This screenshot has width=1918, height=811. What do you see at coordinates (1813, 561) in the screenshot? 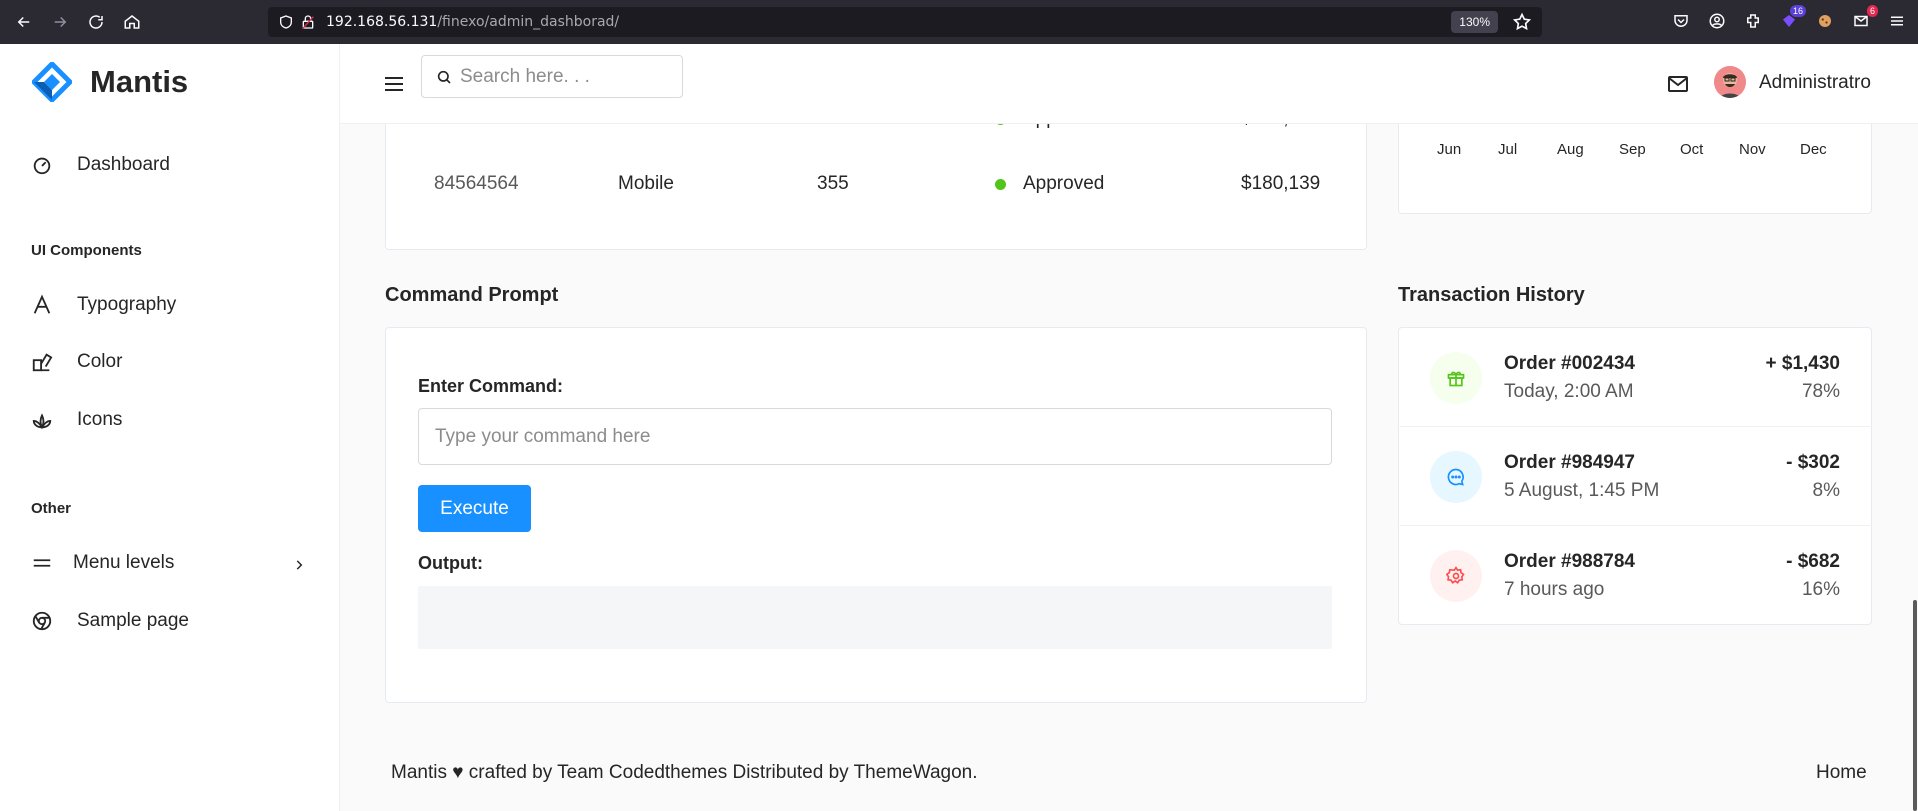
I see `transaction-amount: - $682` at bounding box center [1813, 561].